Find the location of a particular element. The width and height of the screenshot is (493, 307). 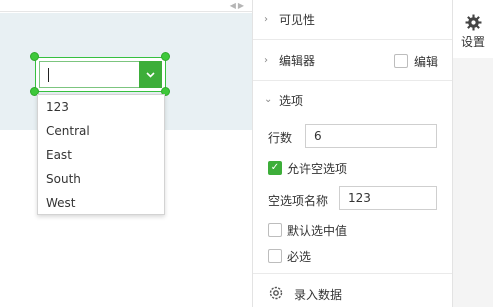

default-middle-label: 默认选中值 is located at coordinates (317, 231).